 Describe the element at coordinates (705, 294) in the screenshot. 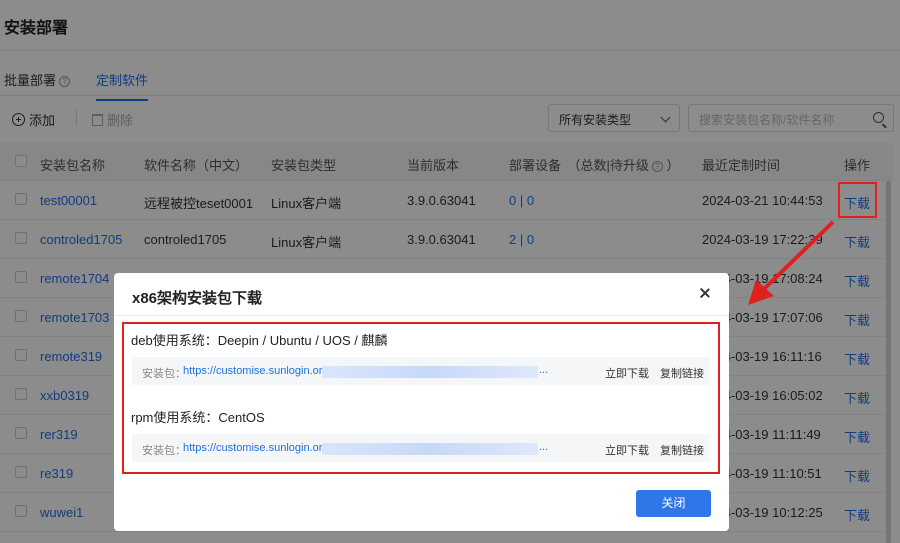

I see `close-icon` at that location.